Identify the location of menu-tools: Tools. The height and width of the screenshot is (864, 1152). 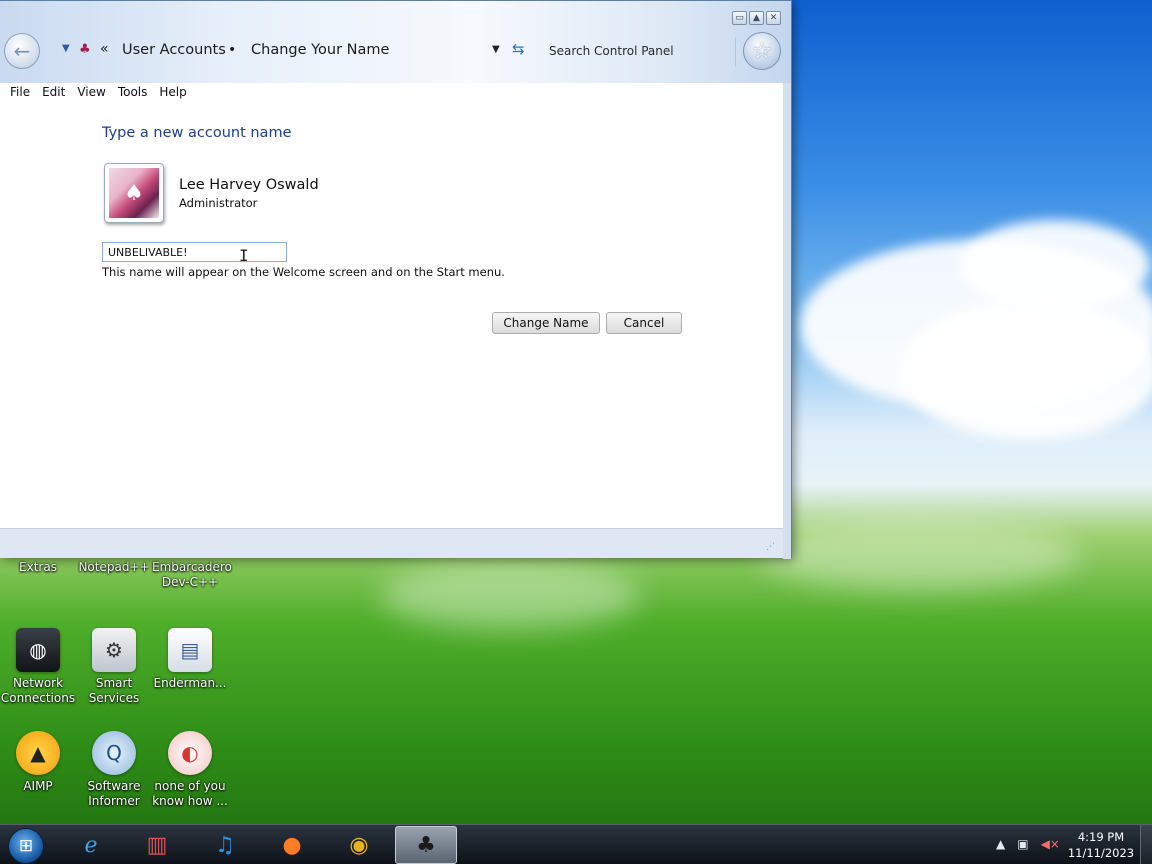
(133, 93).